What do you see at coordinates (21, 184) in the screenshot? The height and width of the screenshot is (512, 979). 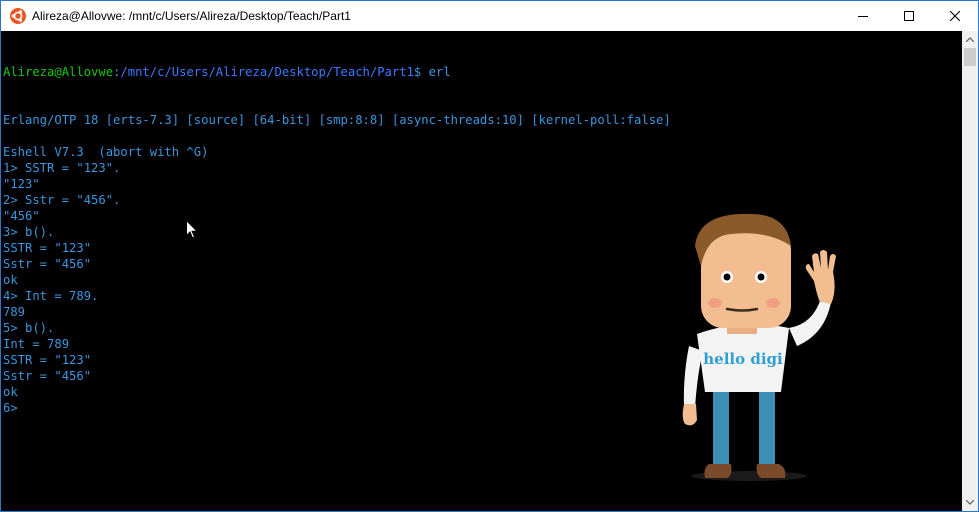 I see `terminal-line: "123"` at bounding box center [21, 184].